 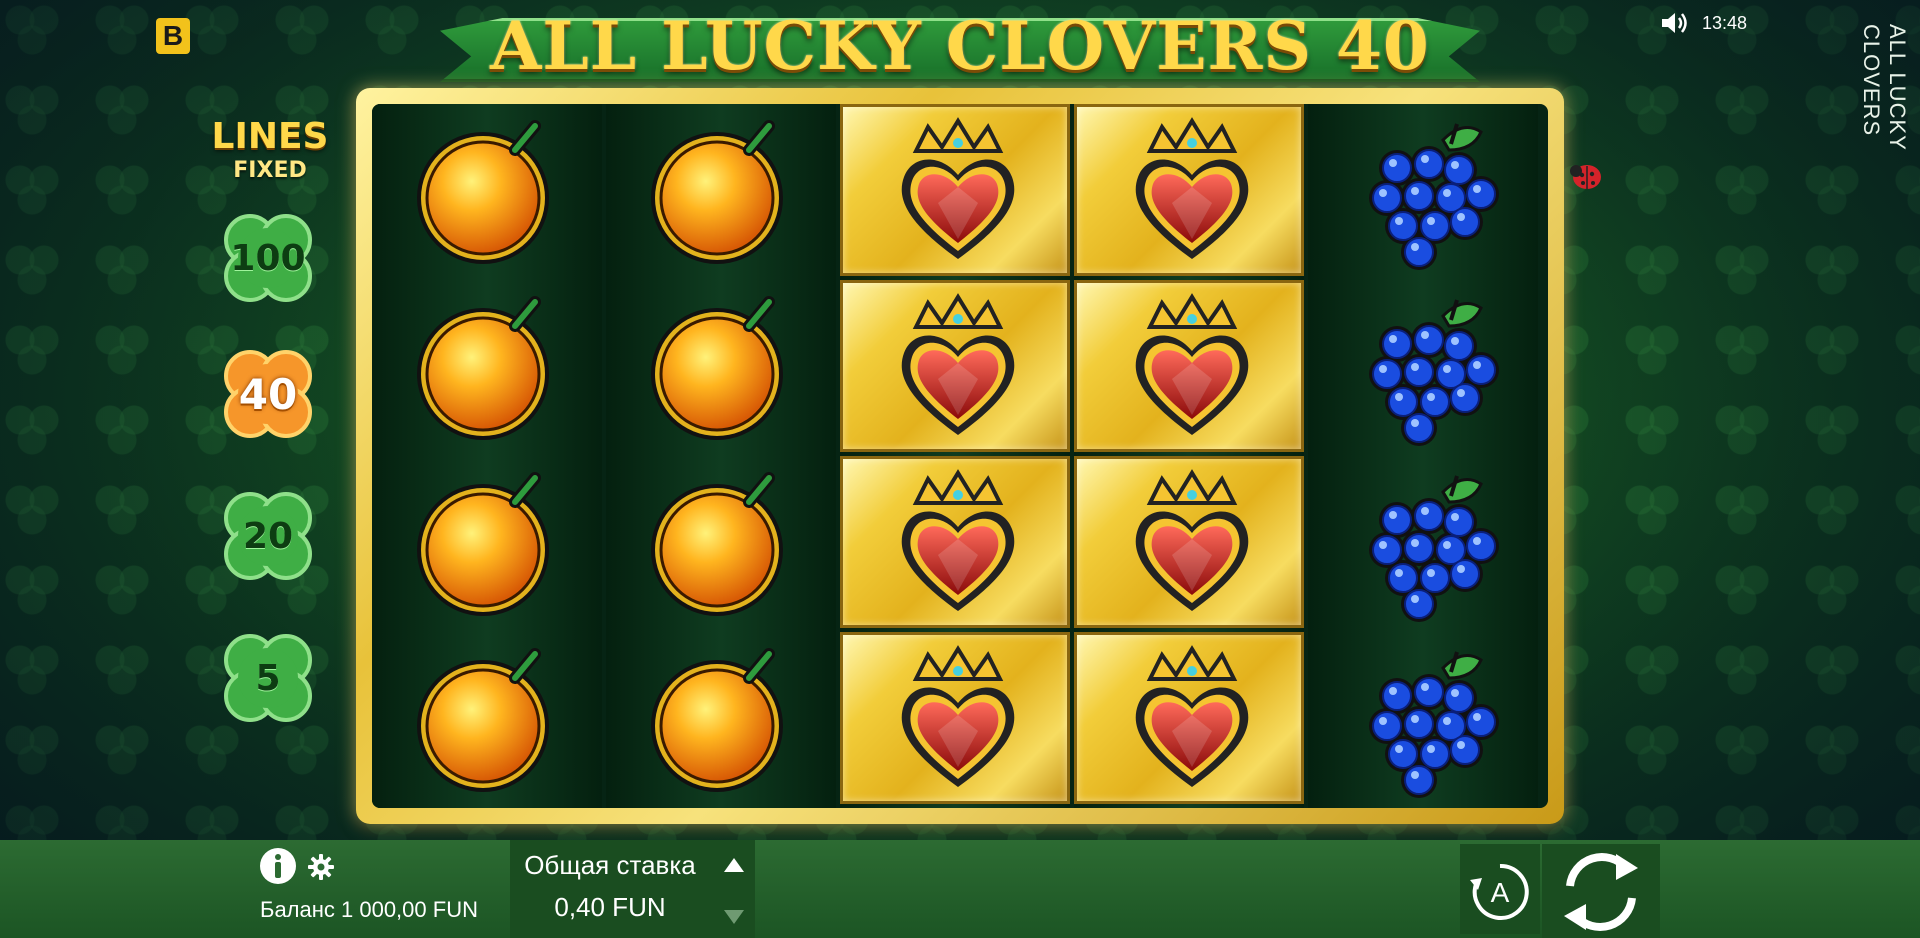 What do you see at coordinates (1884, 87) in the screenshot?
I see `side-game-title: ALL LUCKY CLOVERS` at bounding box center [1884, 87].